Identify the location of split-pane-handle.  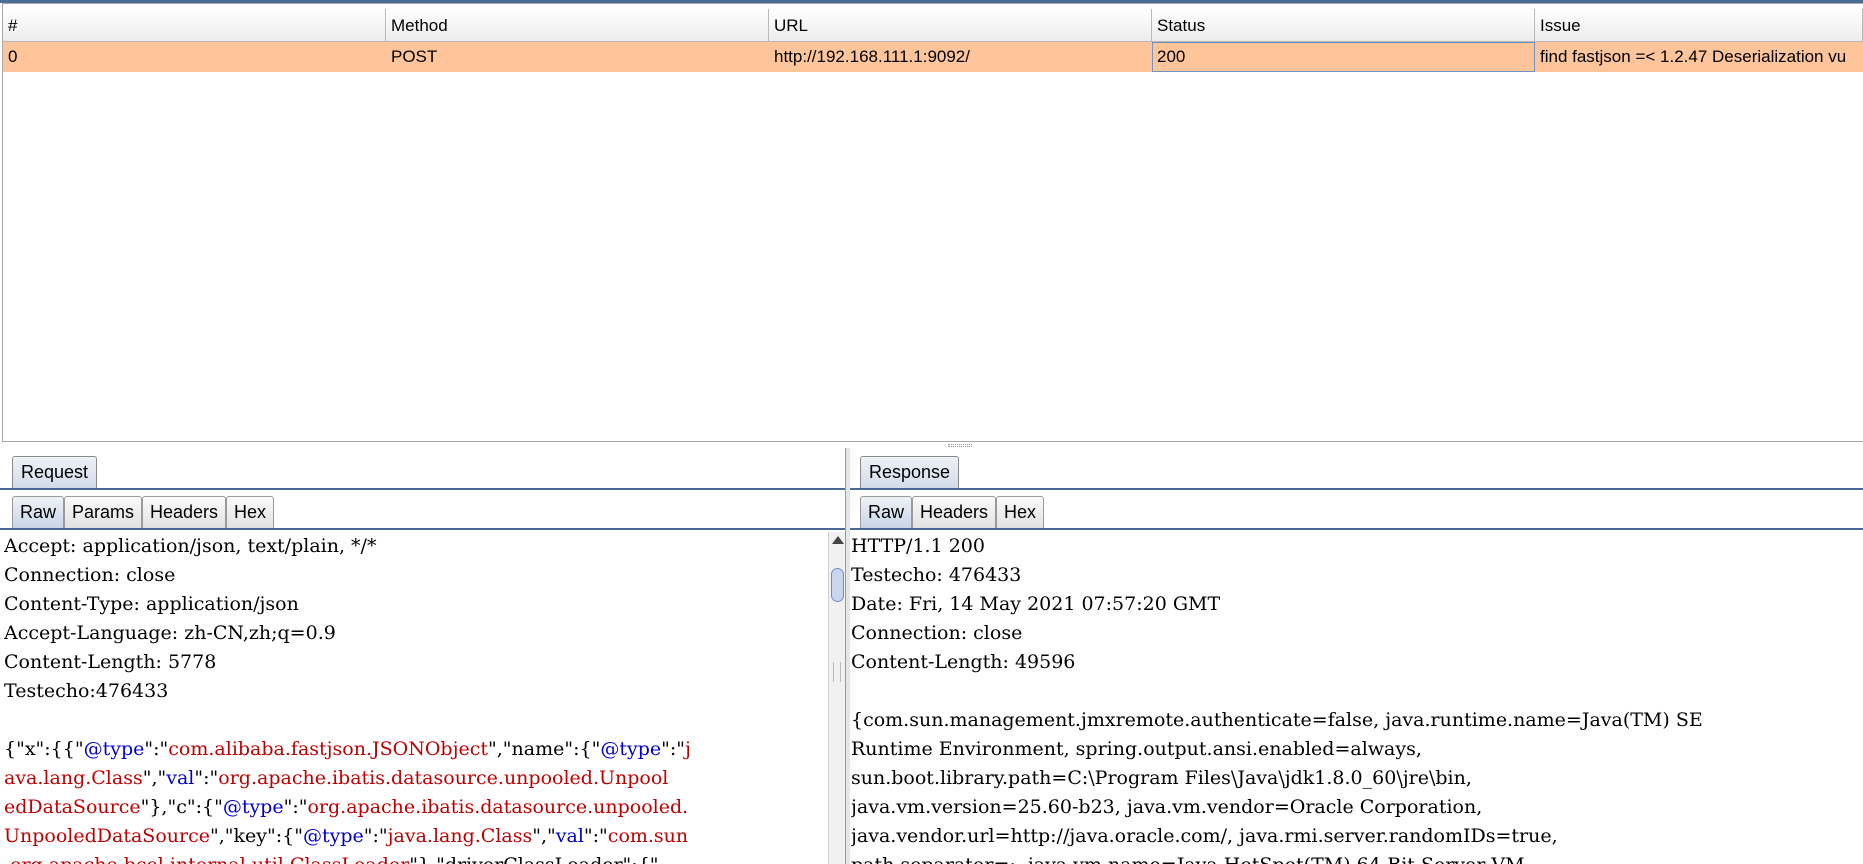
(960, 445).